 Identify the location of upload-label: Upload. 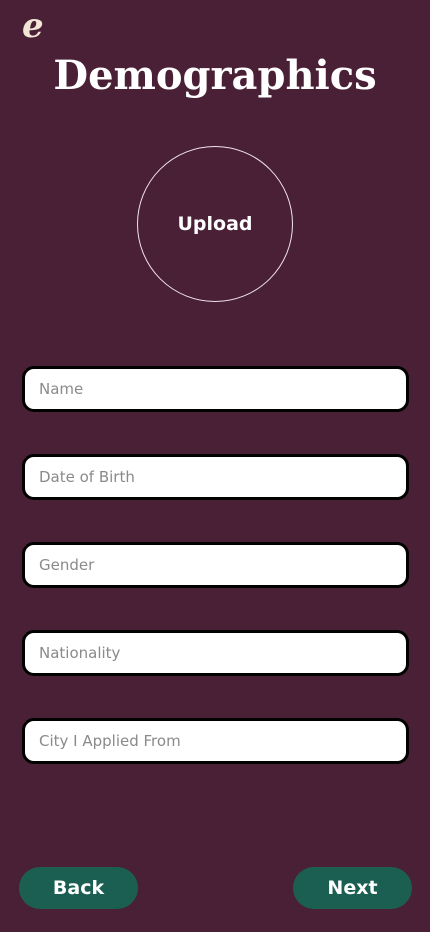
(215, 224).